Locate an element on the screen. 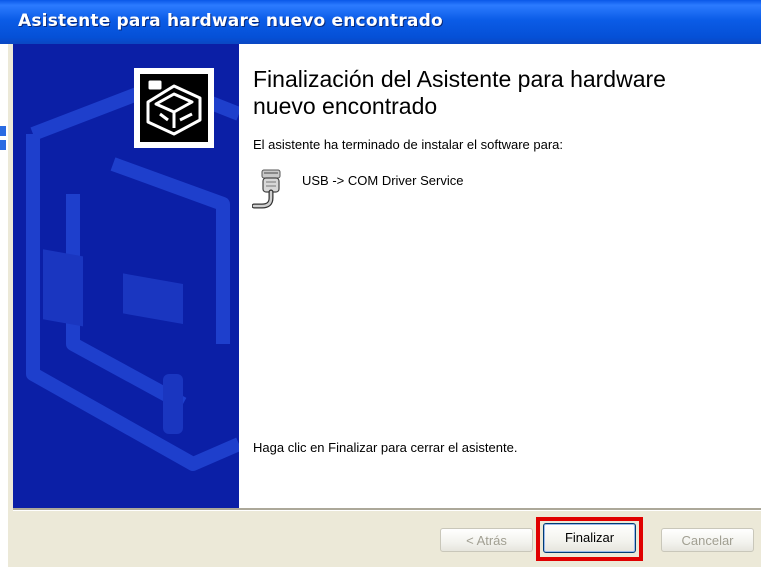 This screenshot has width=761, height=567. window-title: Asistente para hardware nuevo encontrado is located at coordinates (230, 21).